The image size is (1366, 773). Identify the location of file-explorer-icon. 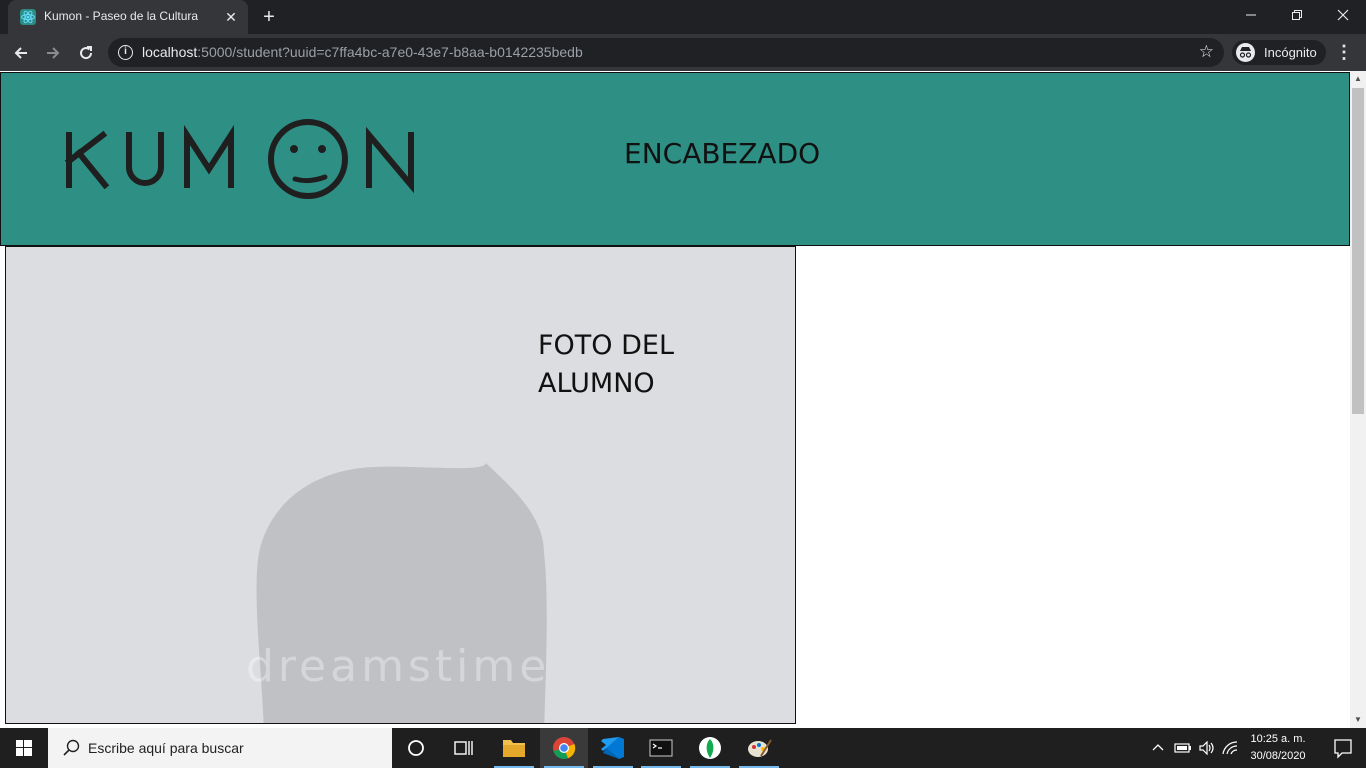
(514, 748).